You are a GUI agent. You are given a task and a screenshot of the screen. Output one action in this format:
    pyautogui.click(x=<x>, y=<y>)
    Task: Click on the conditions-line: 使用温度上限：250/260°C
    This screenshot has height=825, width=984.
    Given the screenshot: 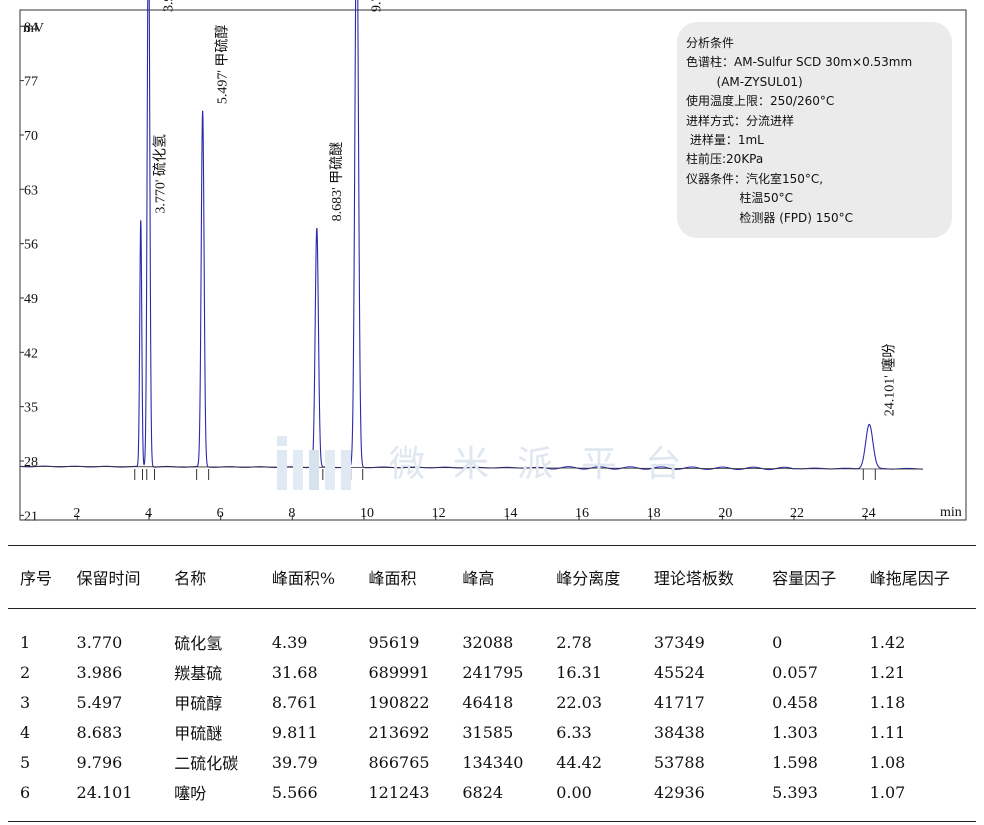 What is the action you would take?
    pyautogui.click(x=760, y=101)
    